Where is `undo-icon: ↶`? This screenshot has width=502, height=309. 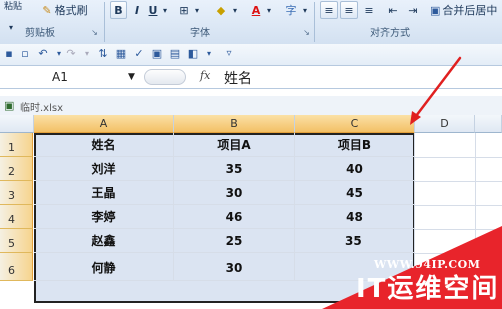
undo-icon: ↶ is located at coordinates (43, 54).